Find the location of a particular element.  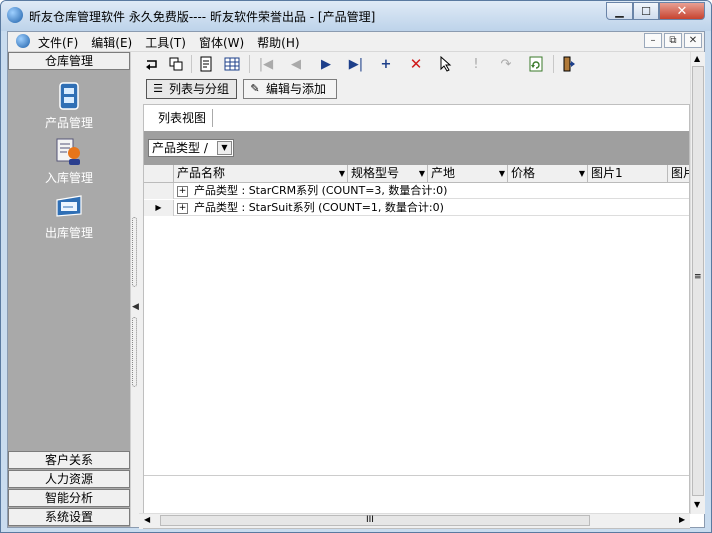

list-icon: ☰ is located at coordinates (158, 88).